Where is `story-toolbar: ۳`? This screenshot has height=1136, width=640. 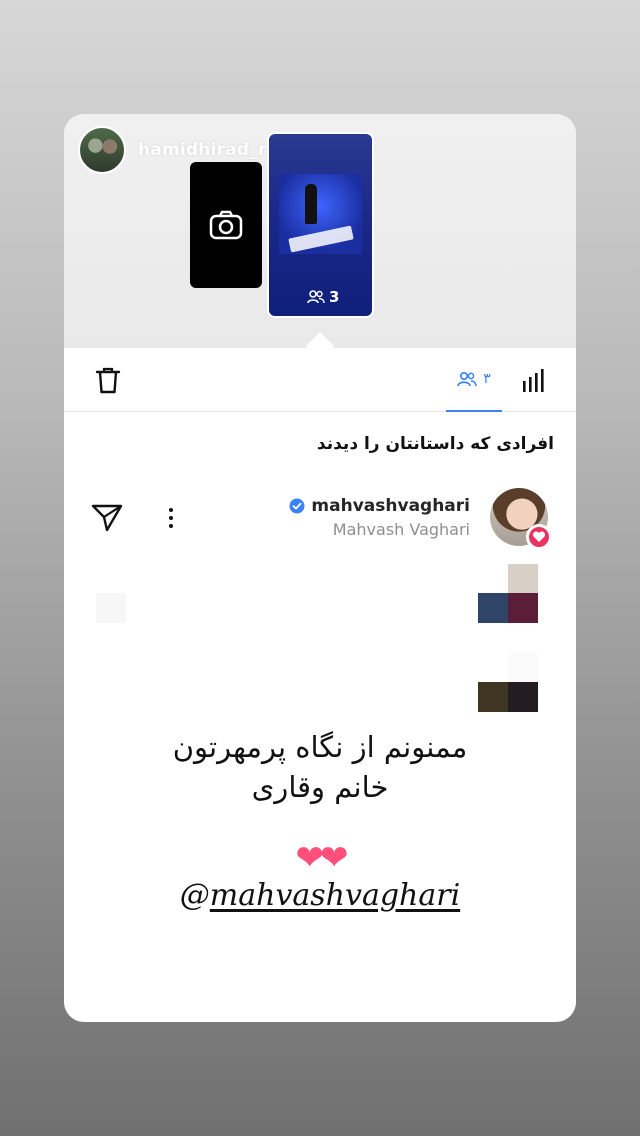 story-toolbar: ۳ is located at coordinates (320, 380).